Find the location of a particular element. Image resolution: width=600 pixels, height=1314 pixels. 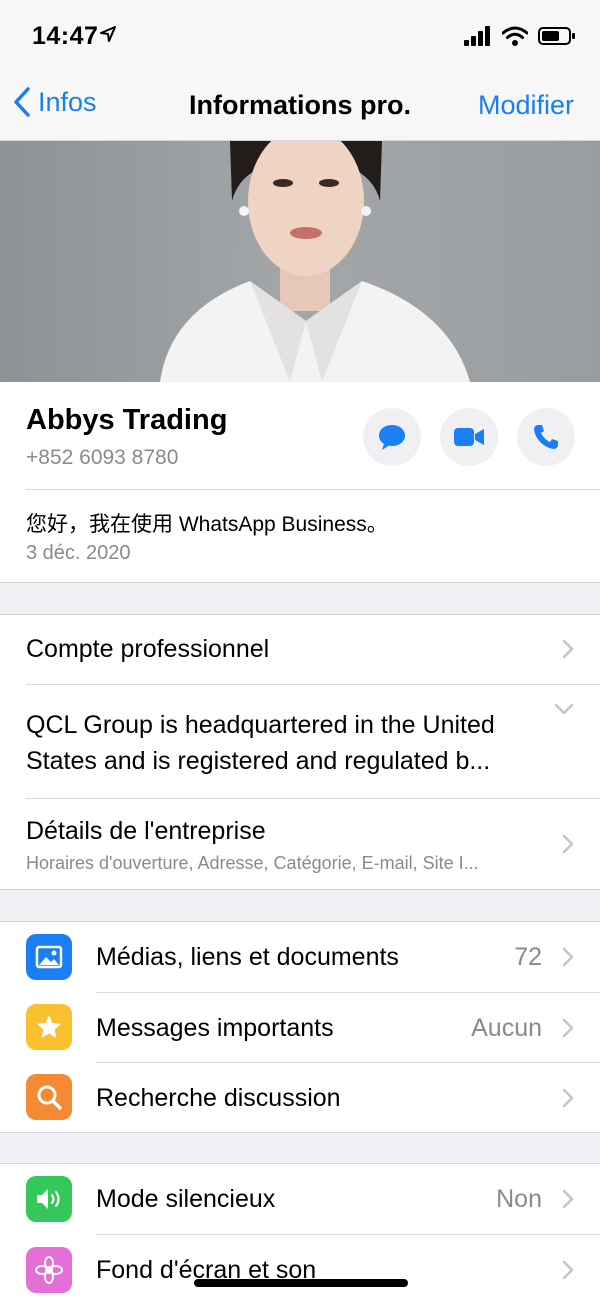

star-icon is located at coordinates (49, 1027).